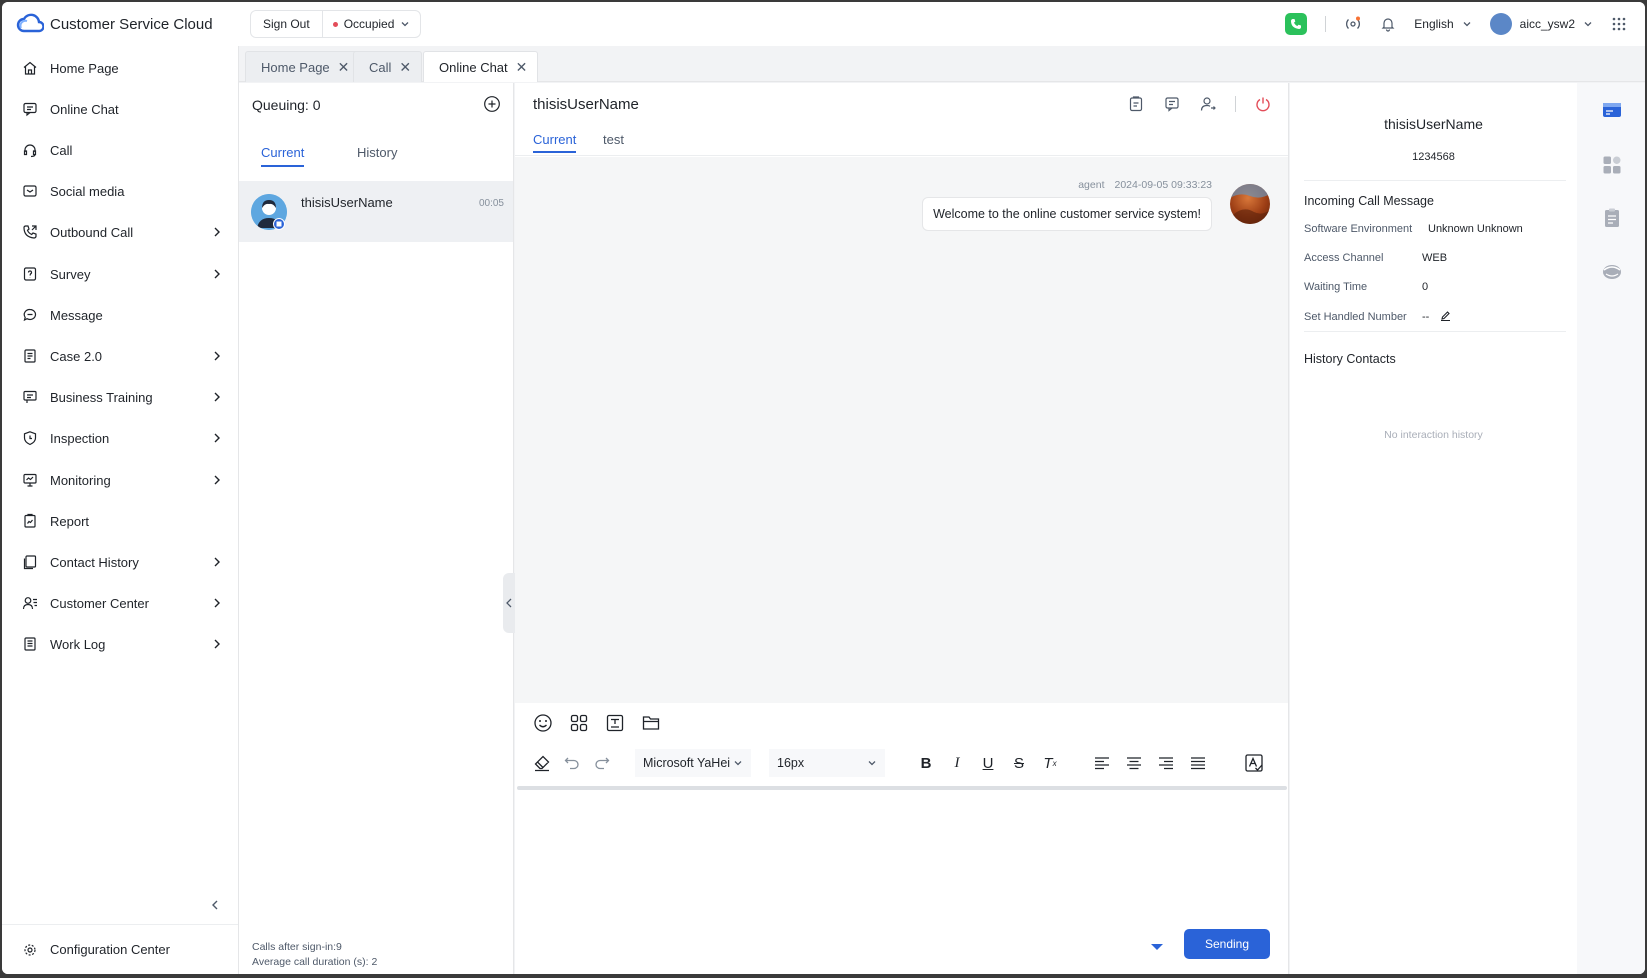 This screenshot has width=1647, height=978. Describe the element at coordinates (30, 109) in the screenshot. I see `chat-icon` at that location.